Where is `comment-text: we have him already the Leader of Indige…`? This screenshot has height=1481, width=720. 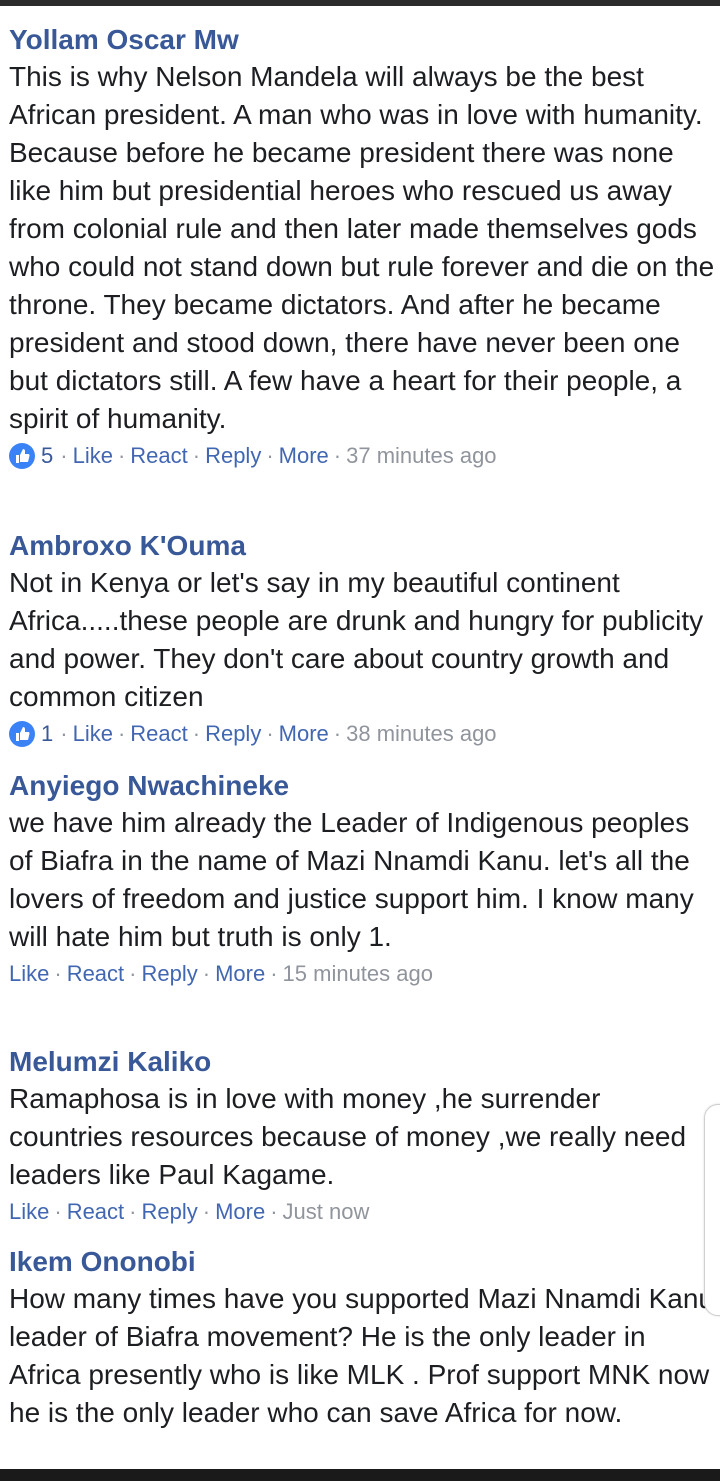 comment-text: we have him already the Leader of Indige… is located at coordinates (351, 879).